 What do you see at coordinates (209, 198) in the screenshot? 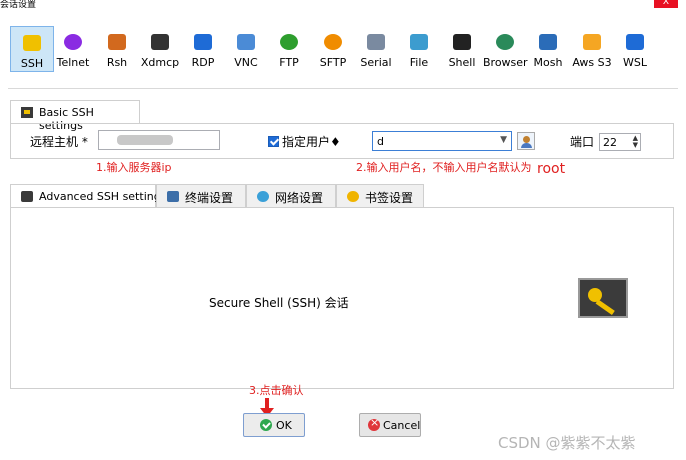
I see `tab-label: 终端设置` at bounding box center [209, 198].